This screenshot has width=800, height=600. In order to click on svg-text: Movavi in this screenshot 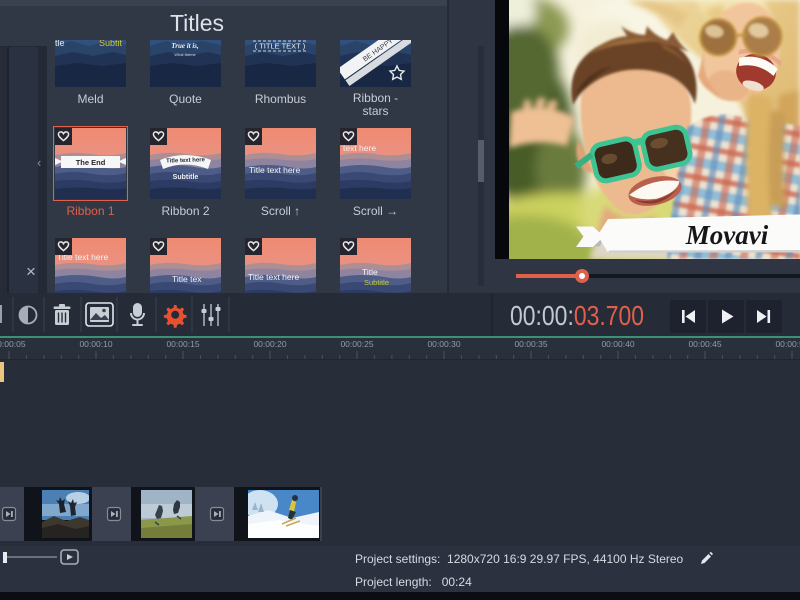, I will do `click(727, 235)`.